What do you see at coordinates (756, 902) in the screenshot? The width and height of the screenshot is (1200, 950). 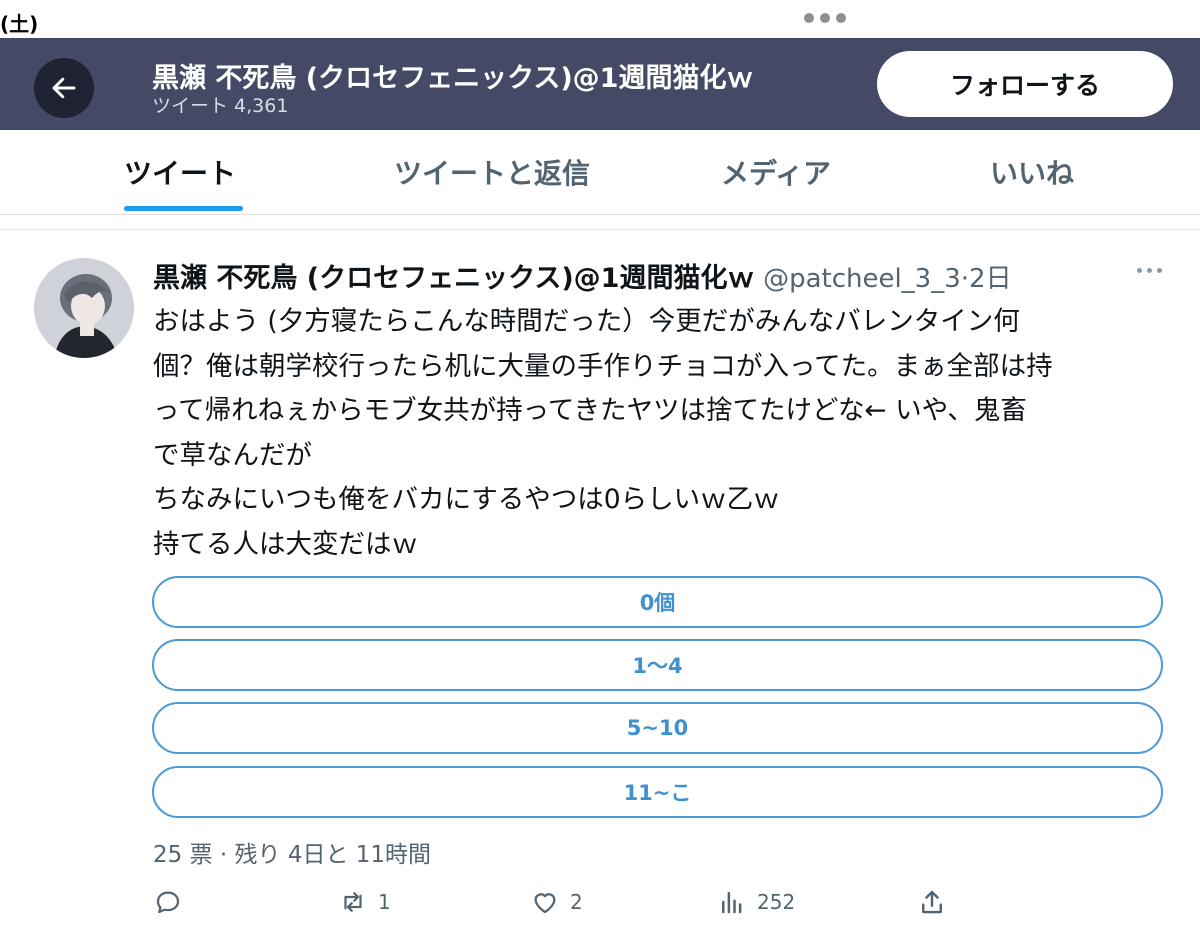 I see `views-button: 252` at bounding box center [756, 902].